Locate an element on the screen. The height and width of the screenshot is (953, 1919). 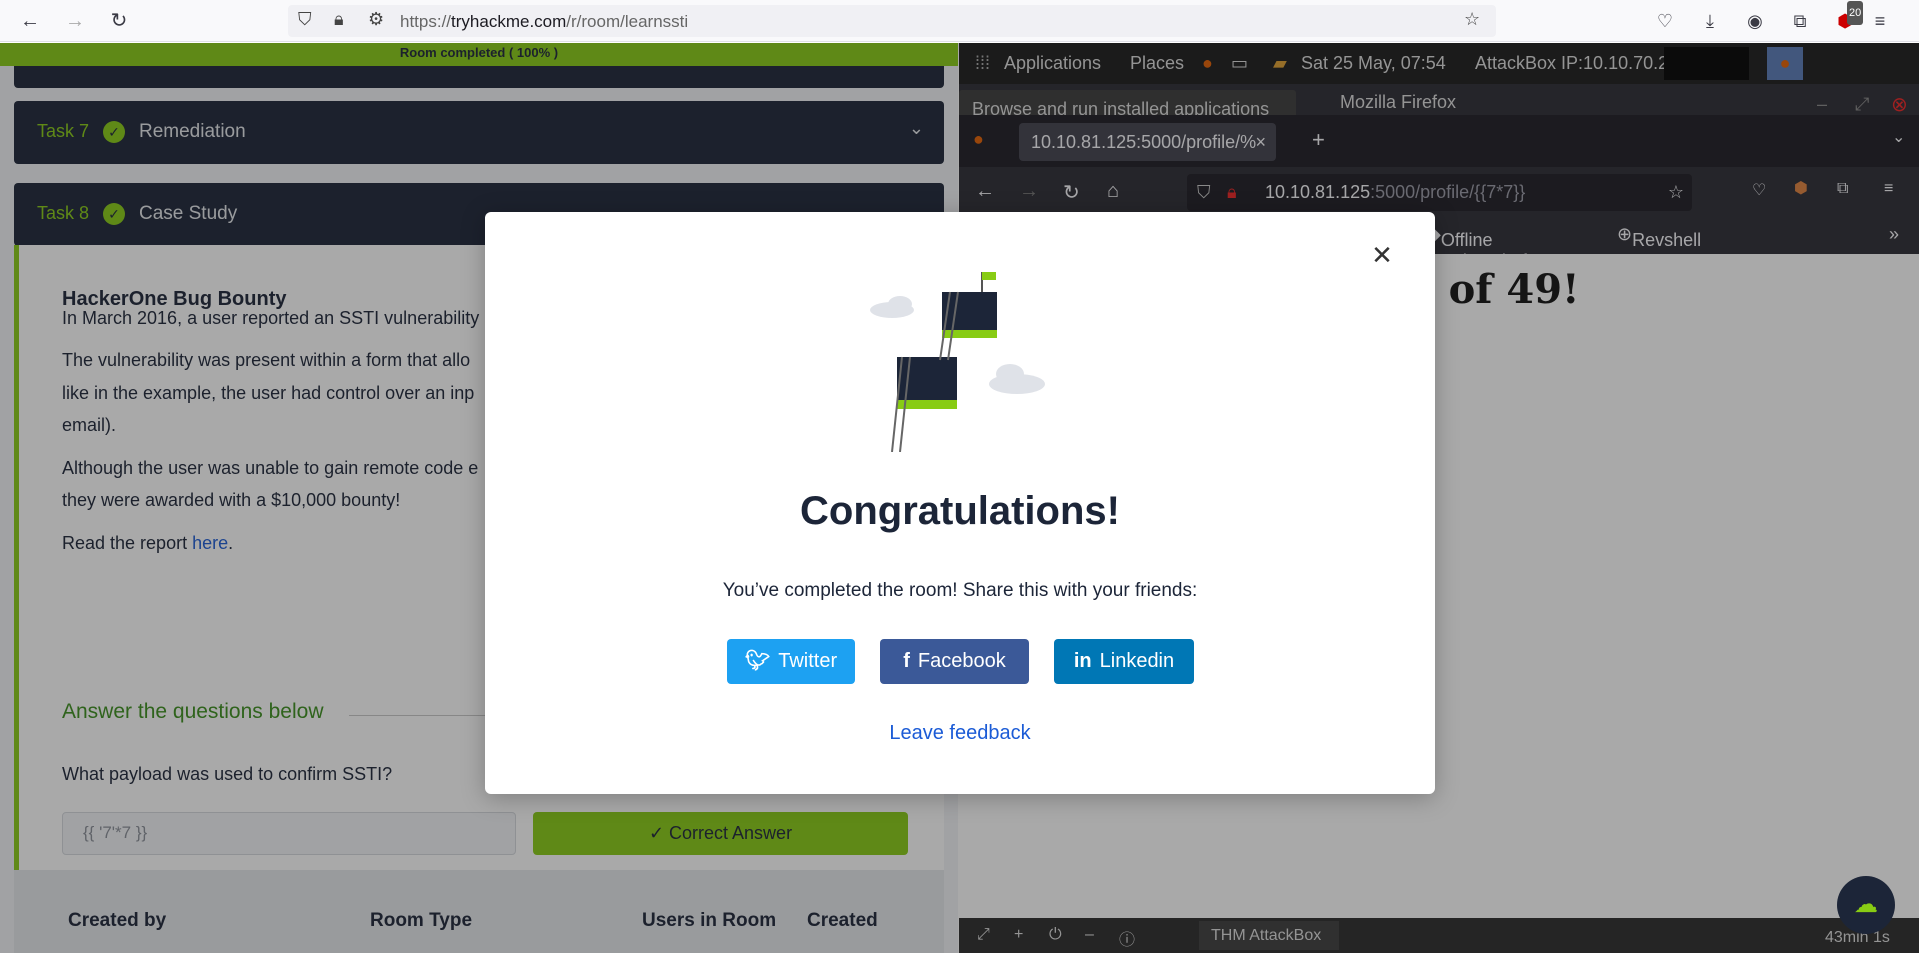
permissions-icon: ⚙ is located at coordinates (376, 19).